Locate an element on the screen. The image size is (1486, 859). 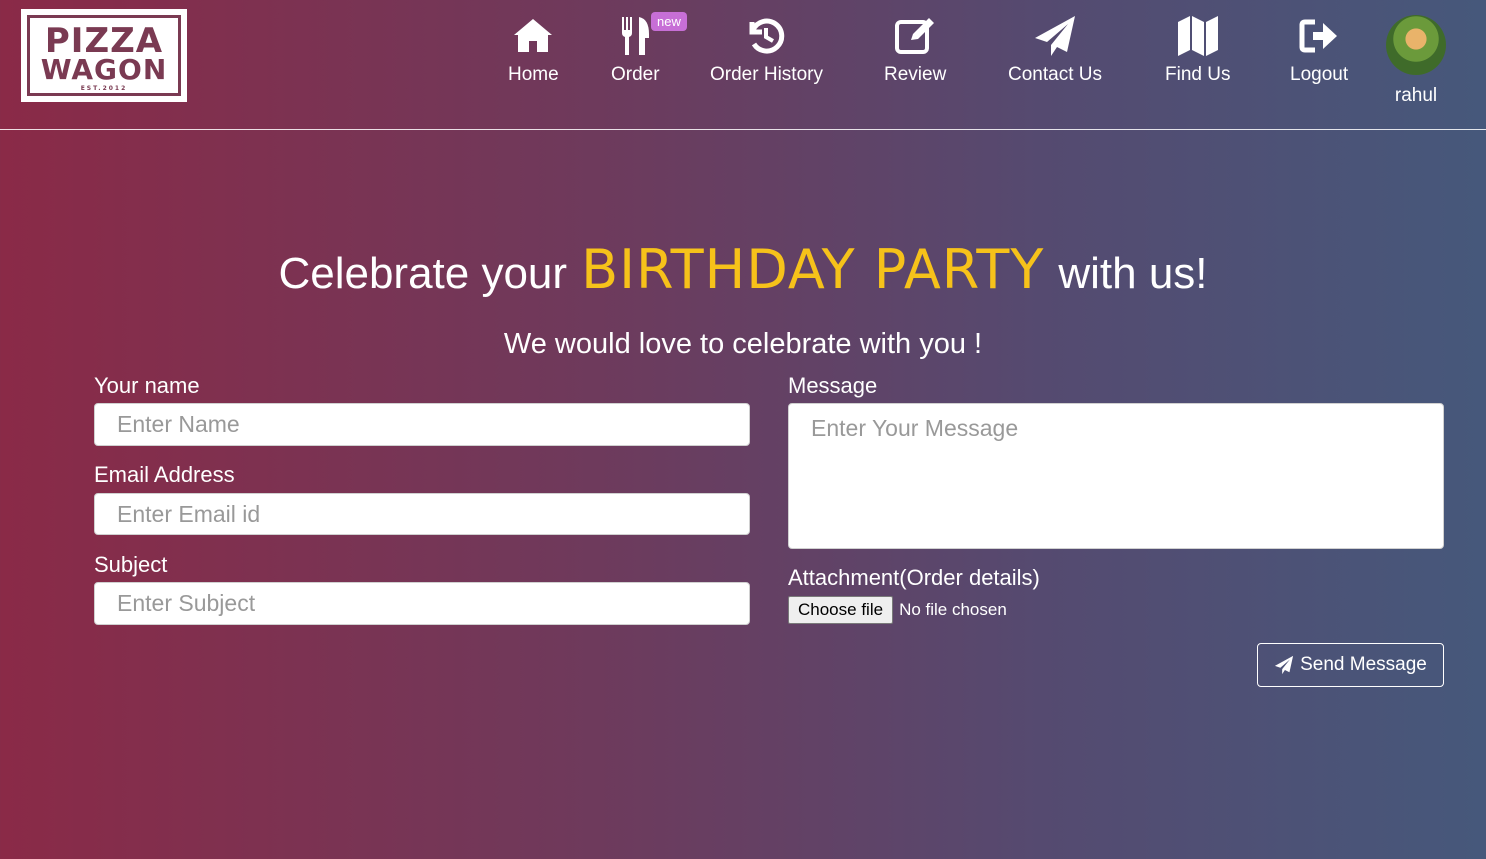
pizza-wagon-logo: PIZZA WAGON EST.2012 is located at coordinates (104, 55).